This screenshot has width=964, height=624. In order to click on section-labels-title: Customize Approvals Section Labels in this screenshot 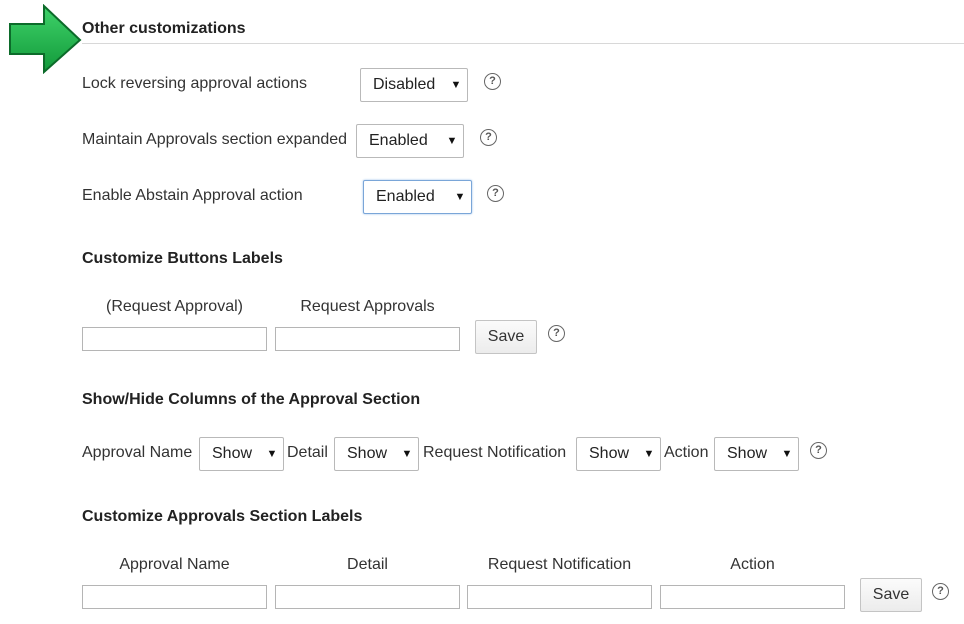, I will do `click(222, 516)`.